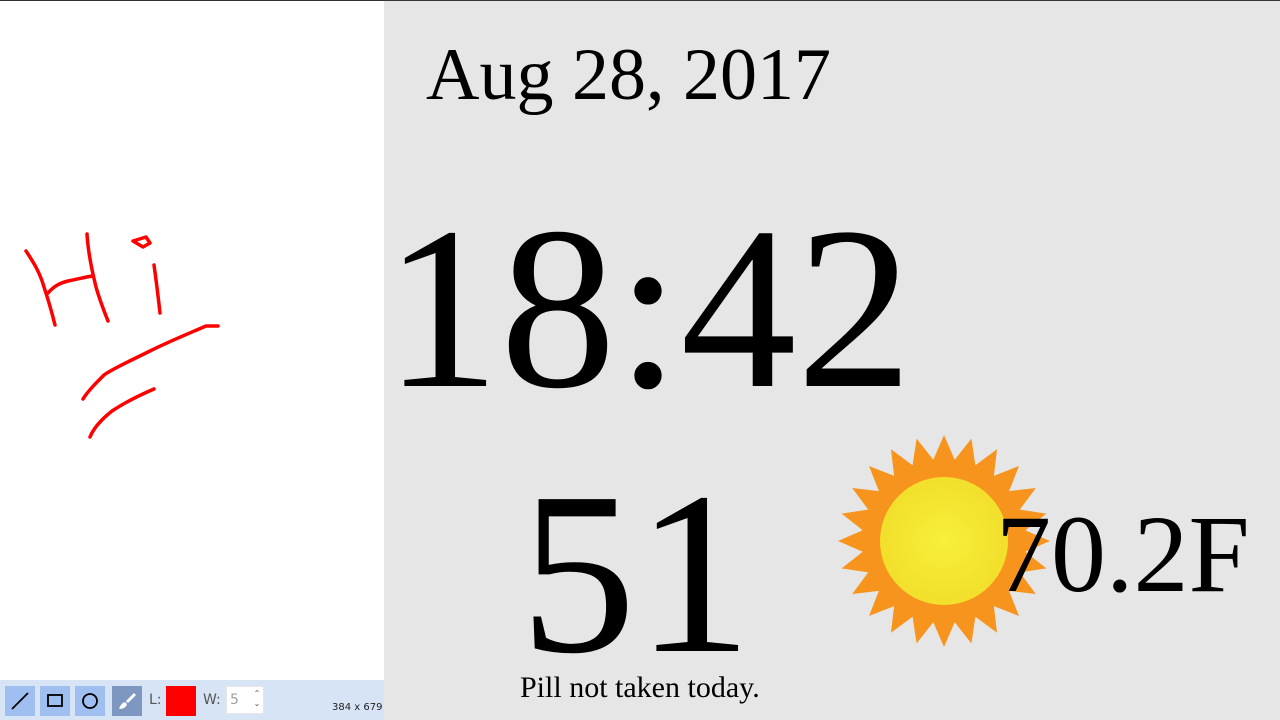 This screenshot has height=720, width=1280. I want to click on circle-icon, so click(90, 701).